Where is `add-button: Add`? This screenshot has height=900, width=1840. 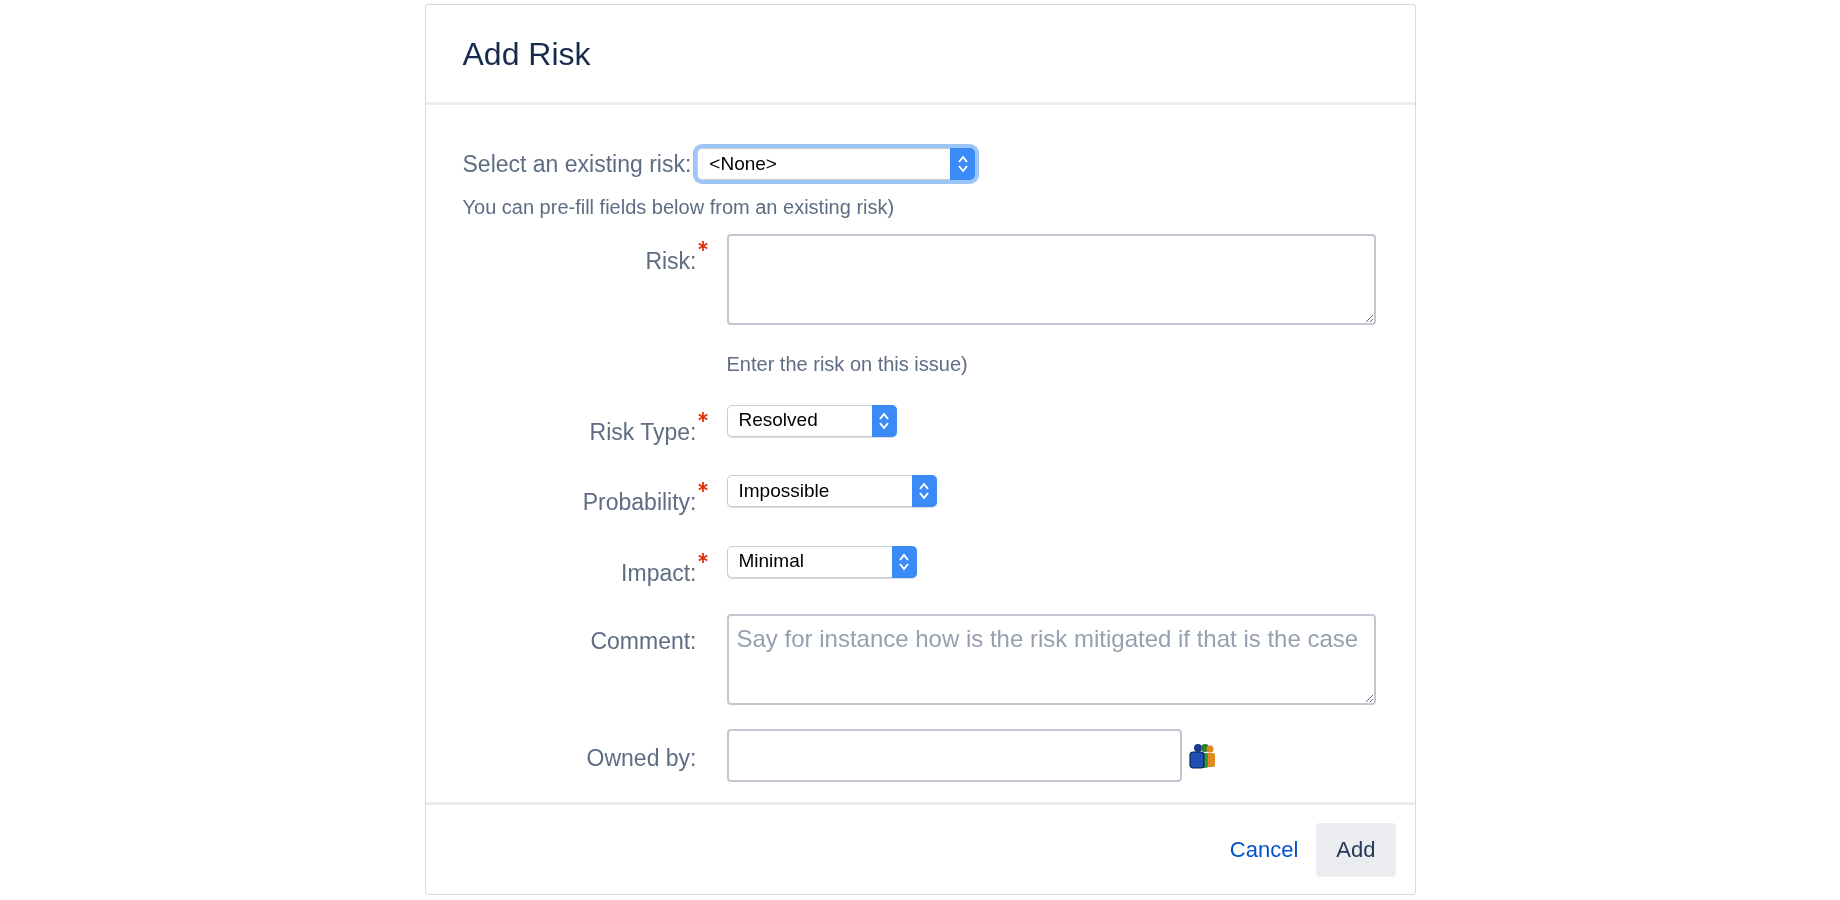 add-button: Add is located at coordinates (1356, 849).